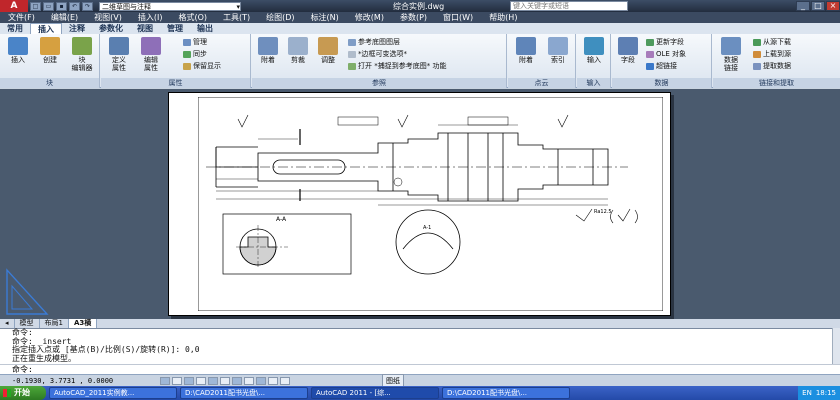  Describe the element at coordinates (650, 54) in the screenshot. I see `ole-icon` at that location.